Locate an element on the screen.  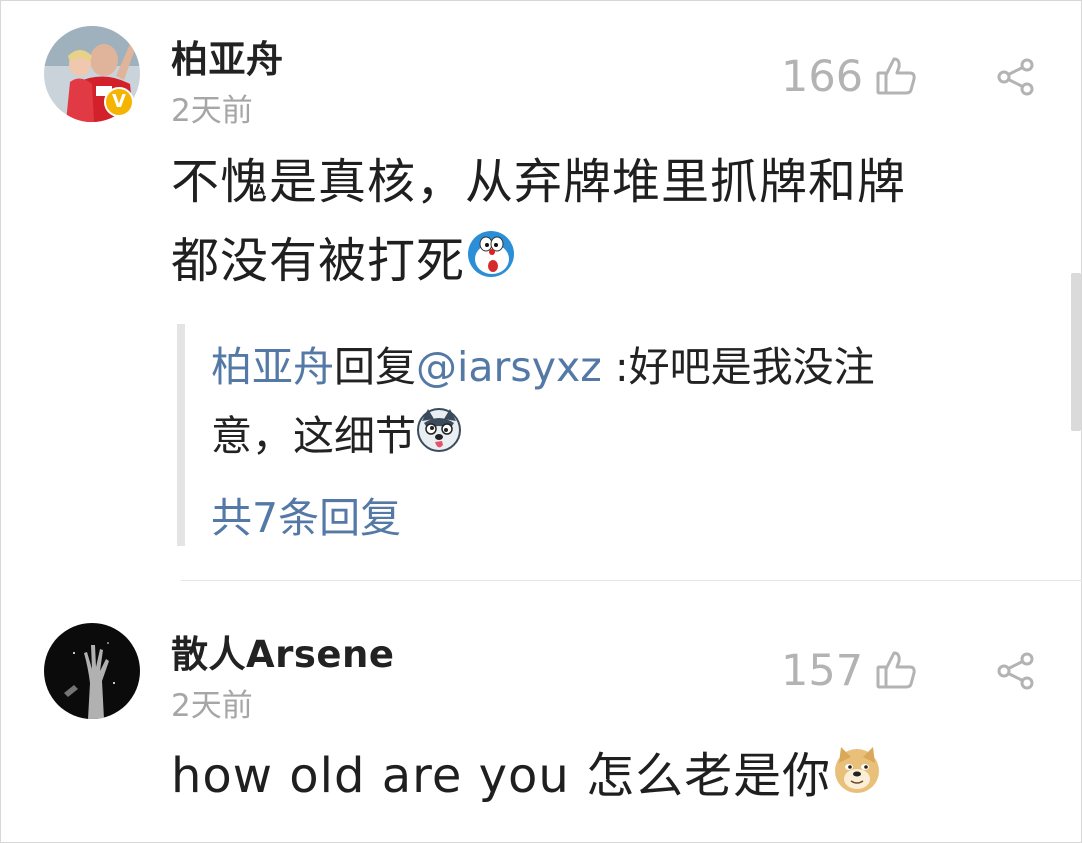
like-count: 157 is located at coordinates (822, 671).